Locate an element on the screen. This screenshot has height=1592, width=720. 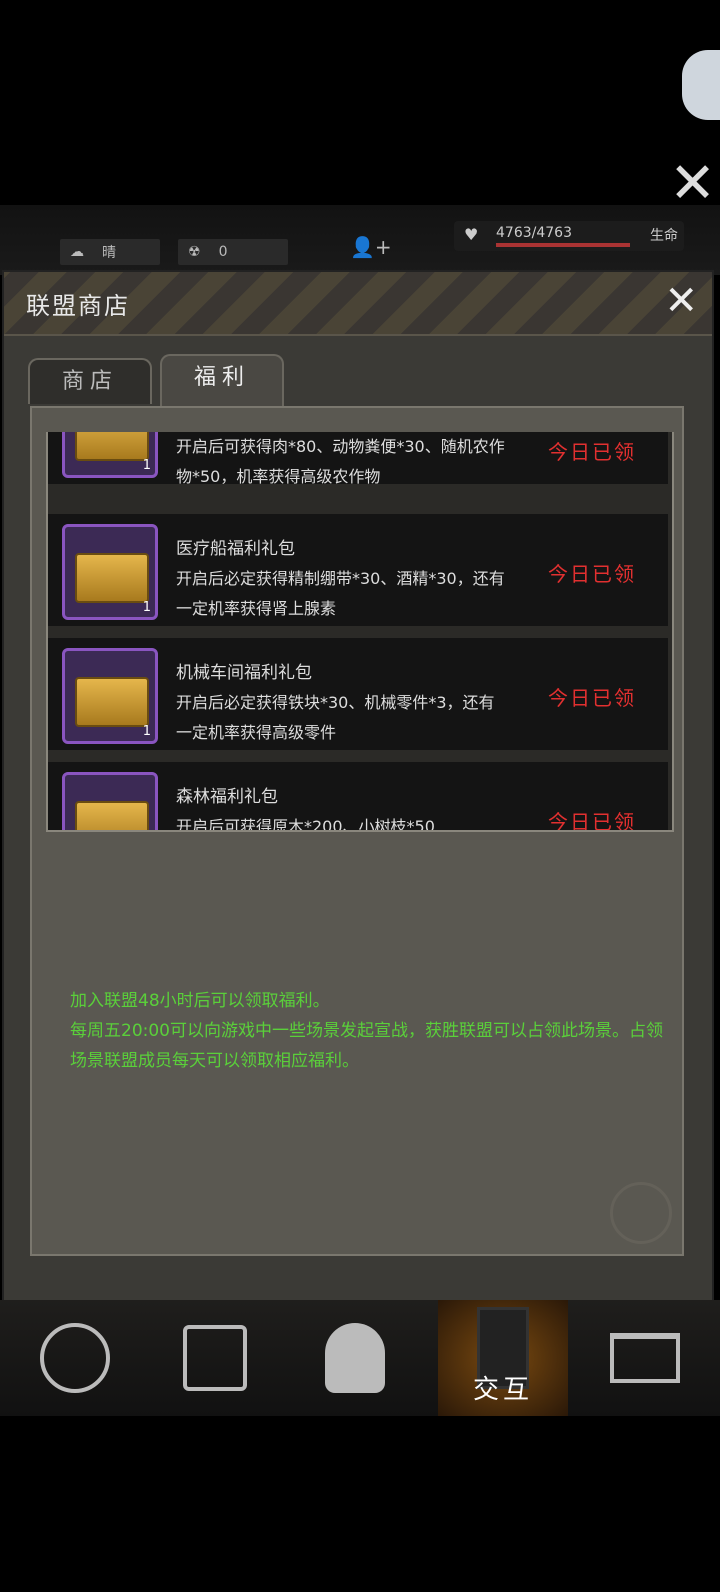
cart-shape is located at coordinates (645, 1358).